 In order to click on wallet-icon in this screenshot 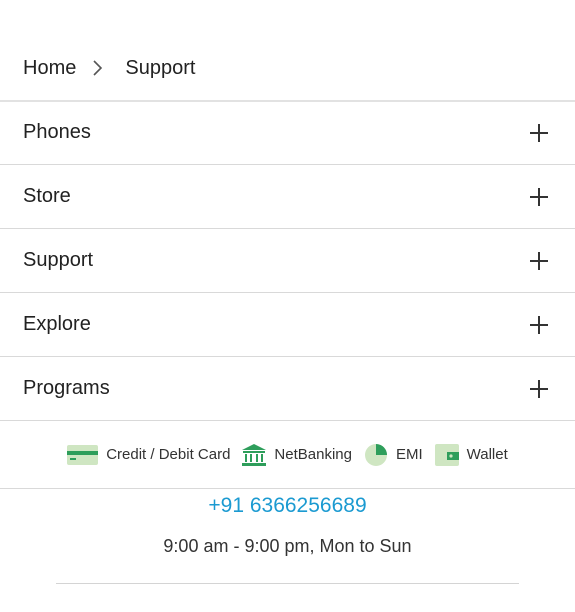, I will do `click(446, 454)`.